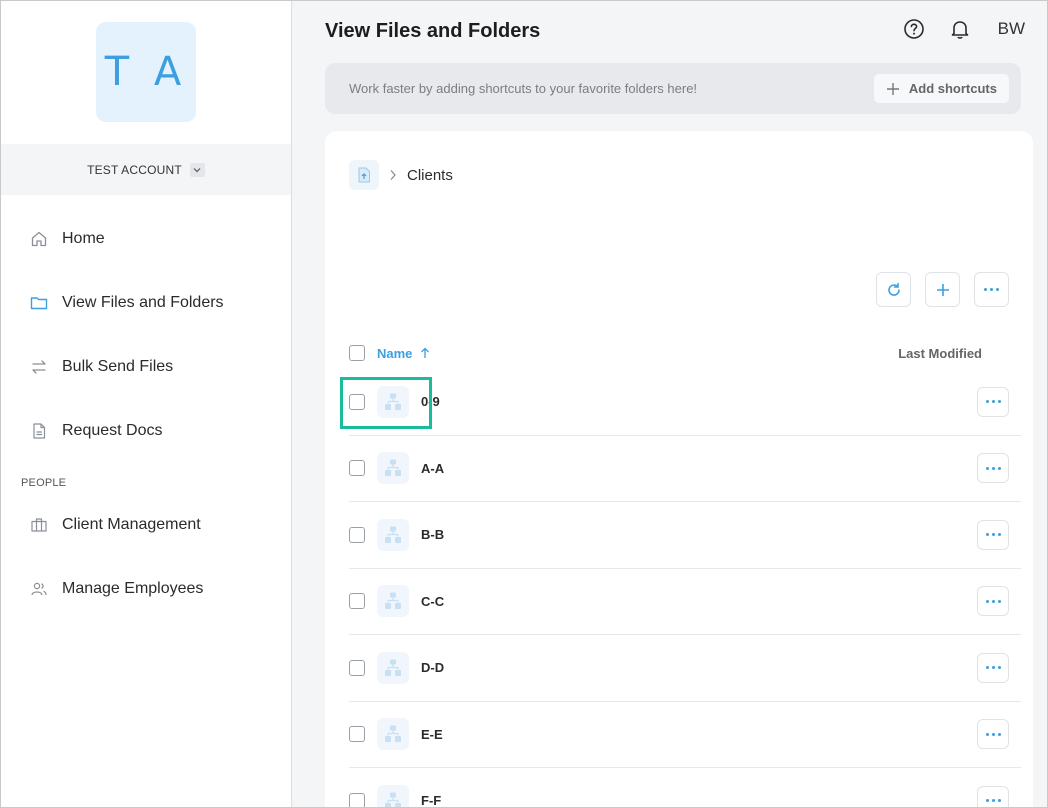 The height and width of the screenshot is (808, 1048). I want to click on account-switcher: TEST ACCOUNT, so click(146, 169).